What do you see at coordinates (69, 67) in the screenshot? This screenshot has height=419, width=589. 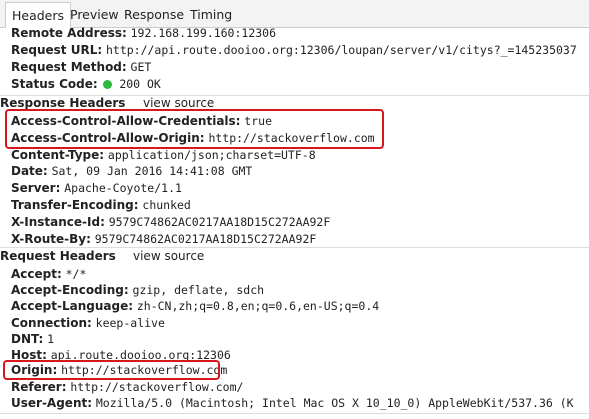 I see `header-key: Request Method:` at bounding box center [69, 67].